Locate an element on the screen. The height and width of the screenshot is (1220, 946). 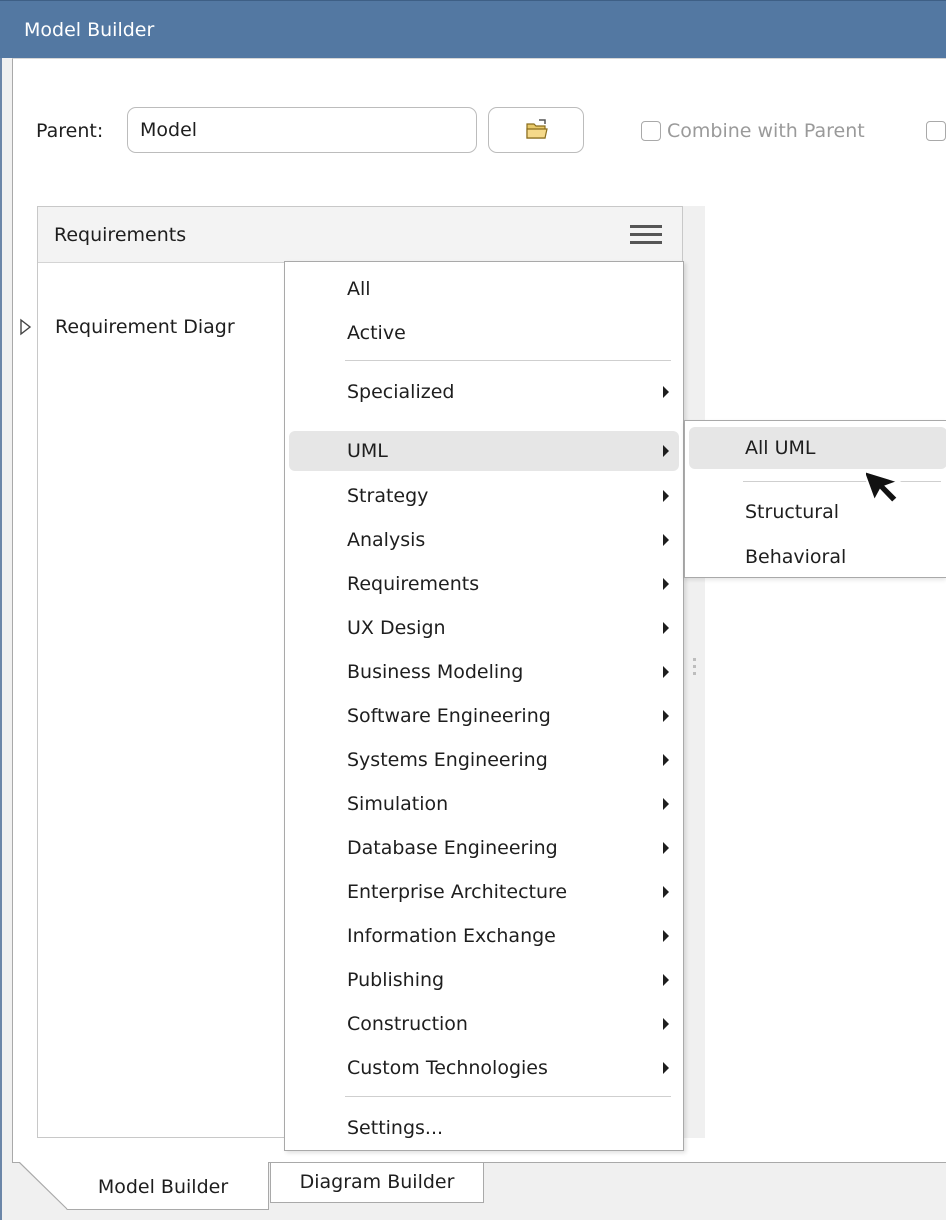
splitter is located at coordinates (694, 672).